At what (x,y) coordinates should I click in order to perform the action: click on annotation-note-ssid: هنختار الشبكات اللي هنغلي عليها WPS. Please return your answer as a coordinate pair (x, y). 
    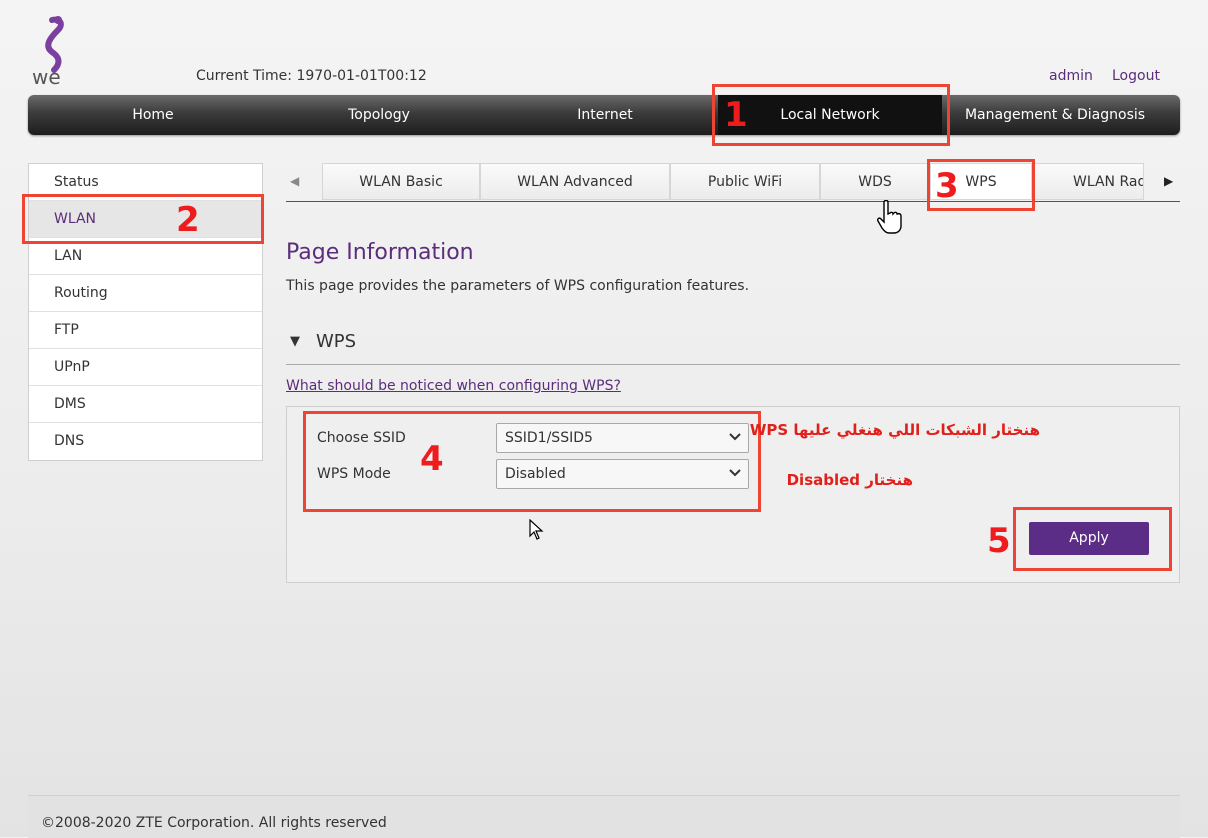
    Looking at the image, I should click on (894, 430).